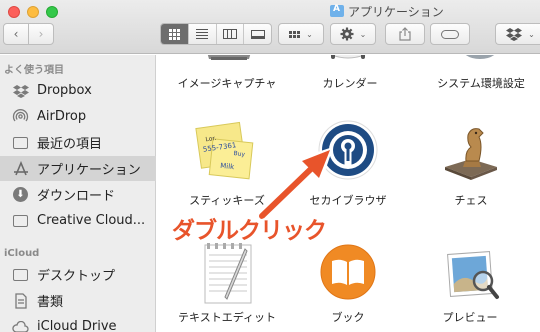  I want to click on chevron-left-icon: ‹, so click(16, 34).